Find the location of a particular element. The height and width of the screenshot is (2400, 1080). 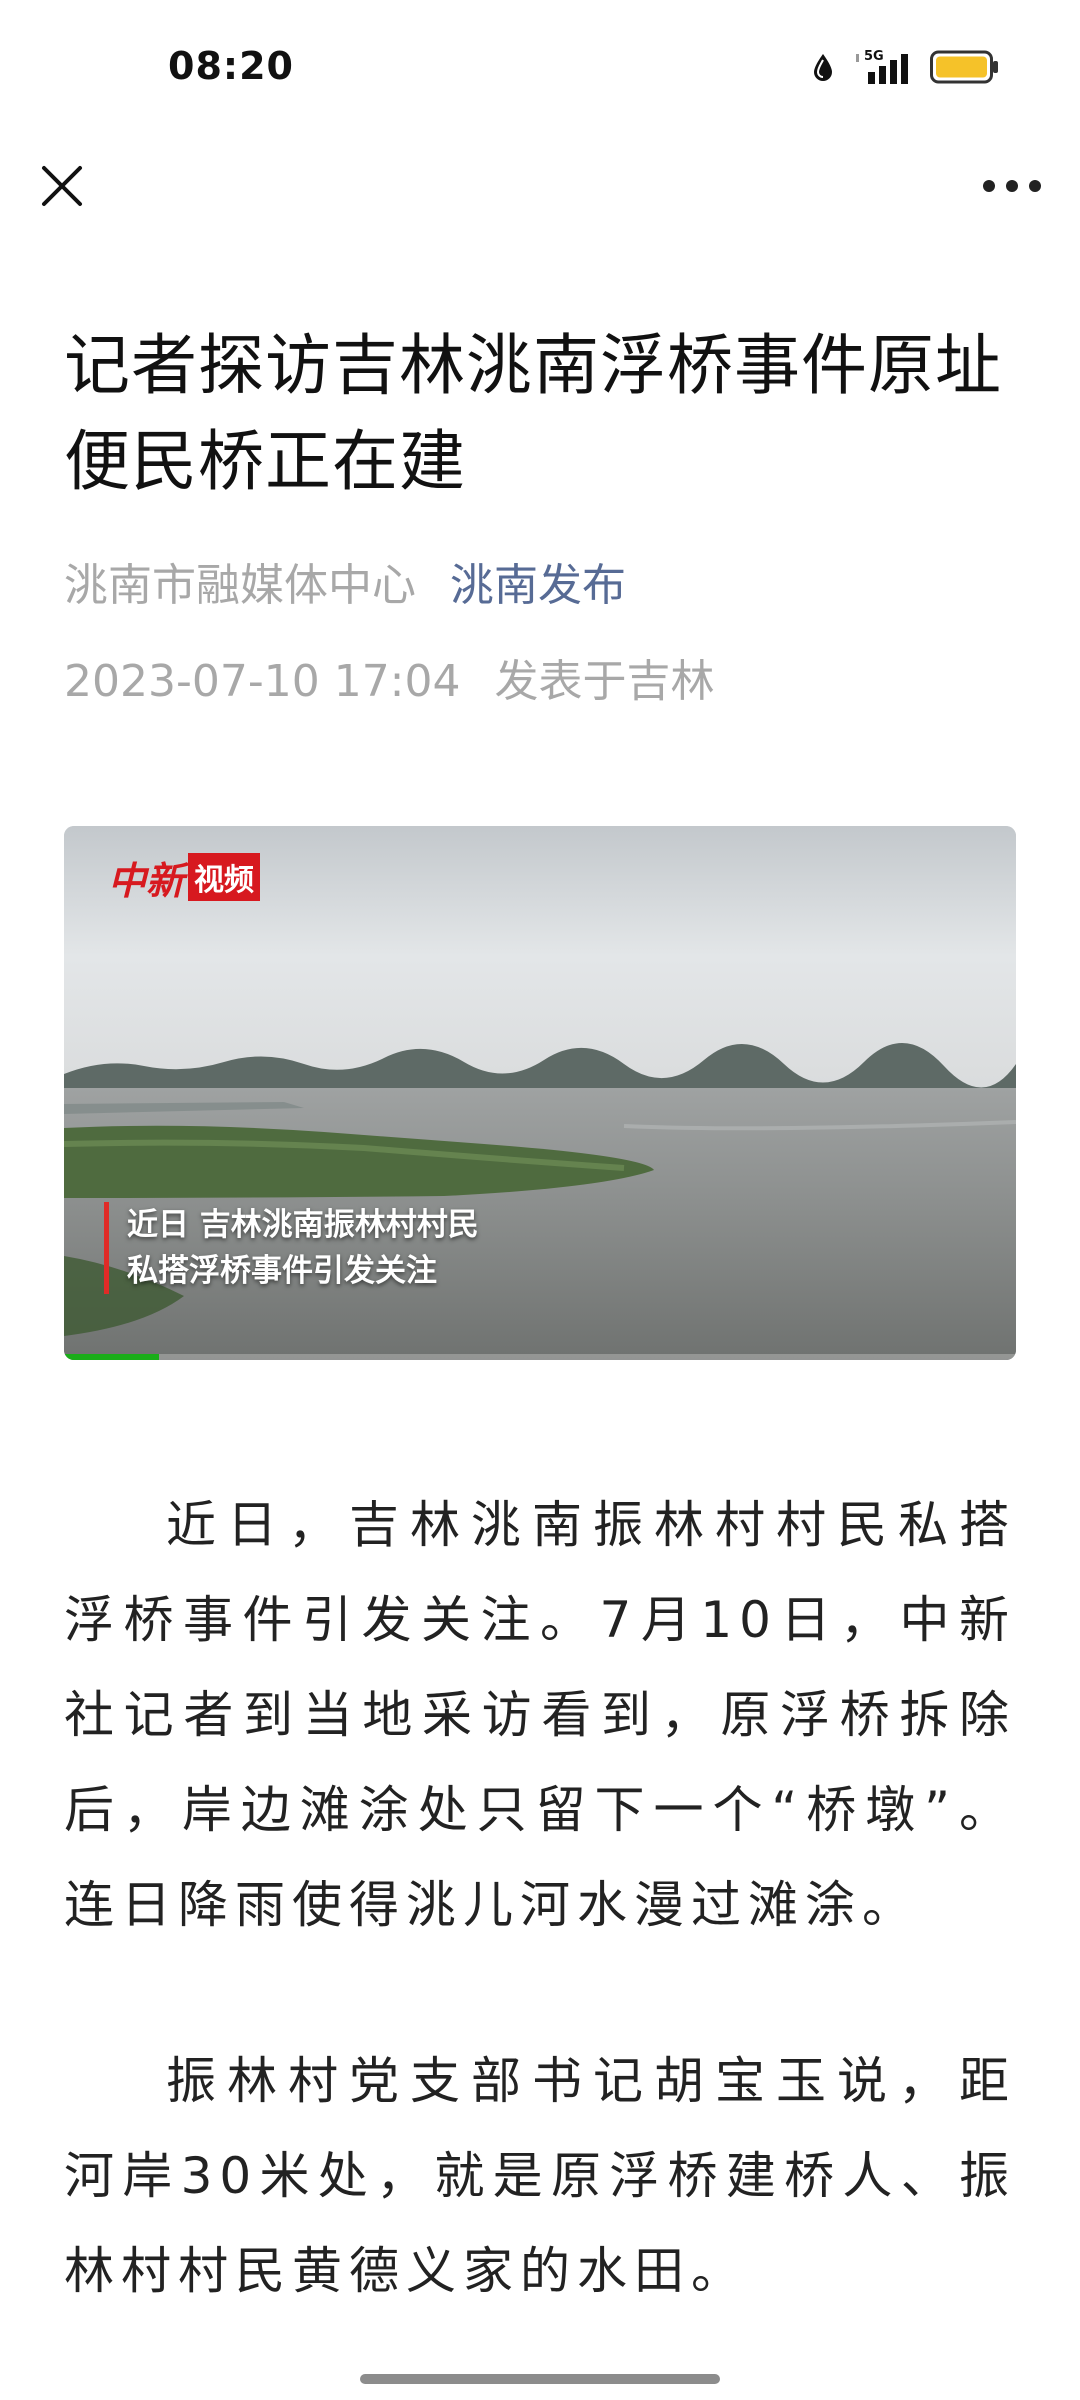

video-caption: 近日 吉林洮南振林村村民 私搭浮桥事件引发关注 is located at coordinates (291, 1248).